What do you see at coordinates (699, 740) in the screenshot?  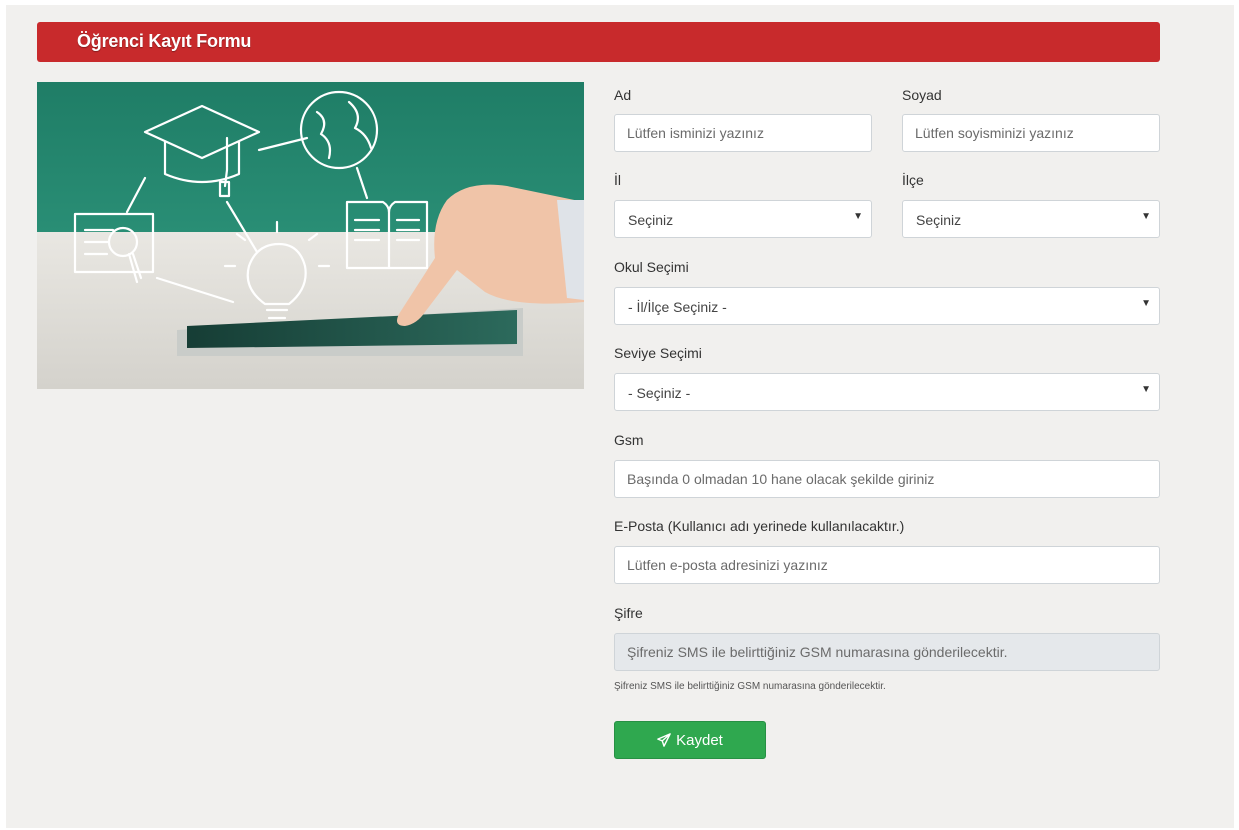 I see `kaydet-label: Kaydet` at bounding box center [699, 740].